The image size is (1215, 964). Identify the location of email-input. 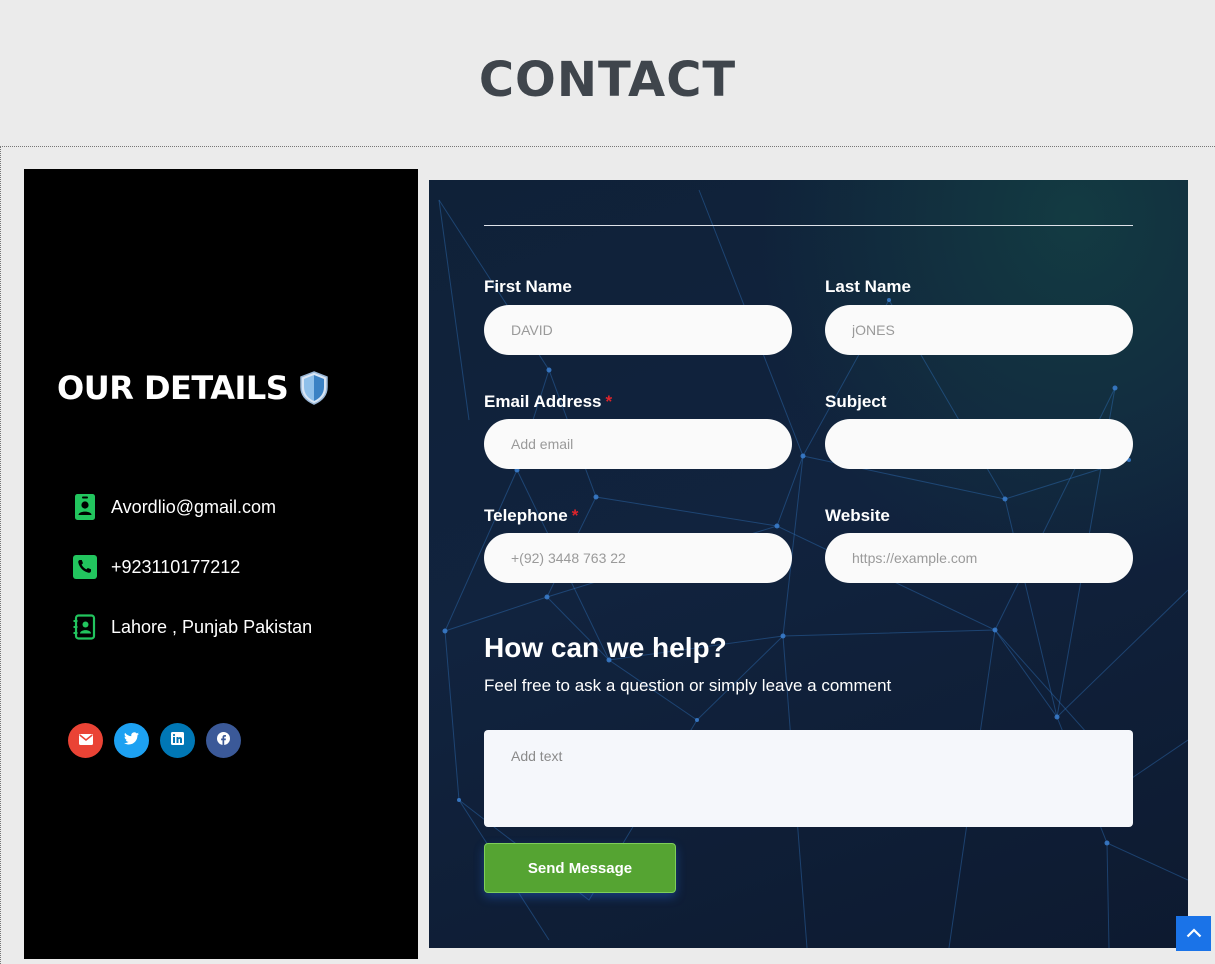
(638, 444).